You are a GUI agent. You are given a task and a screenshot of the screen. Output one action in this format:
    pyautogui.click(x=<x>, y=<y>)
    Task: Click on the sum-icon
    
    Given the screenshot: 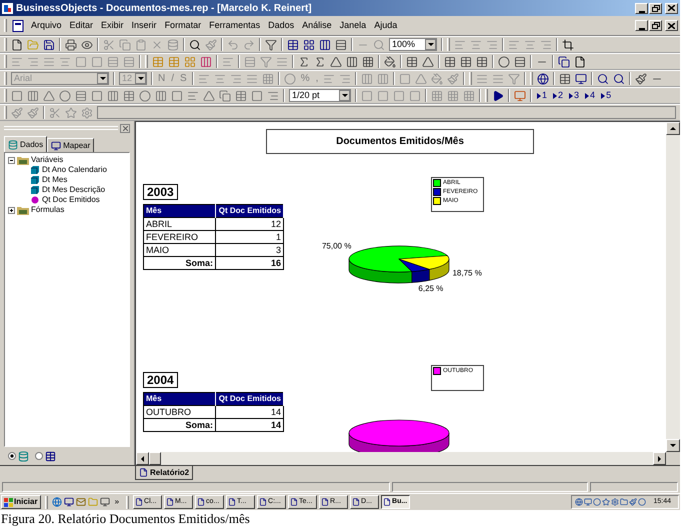 What is the action you would take?
    pyautogui.click(x=320, y=62)
    